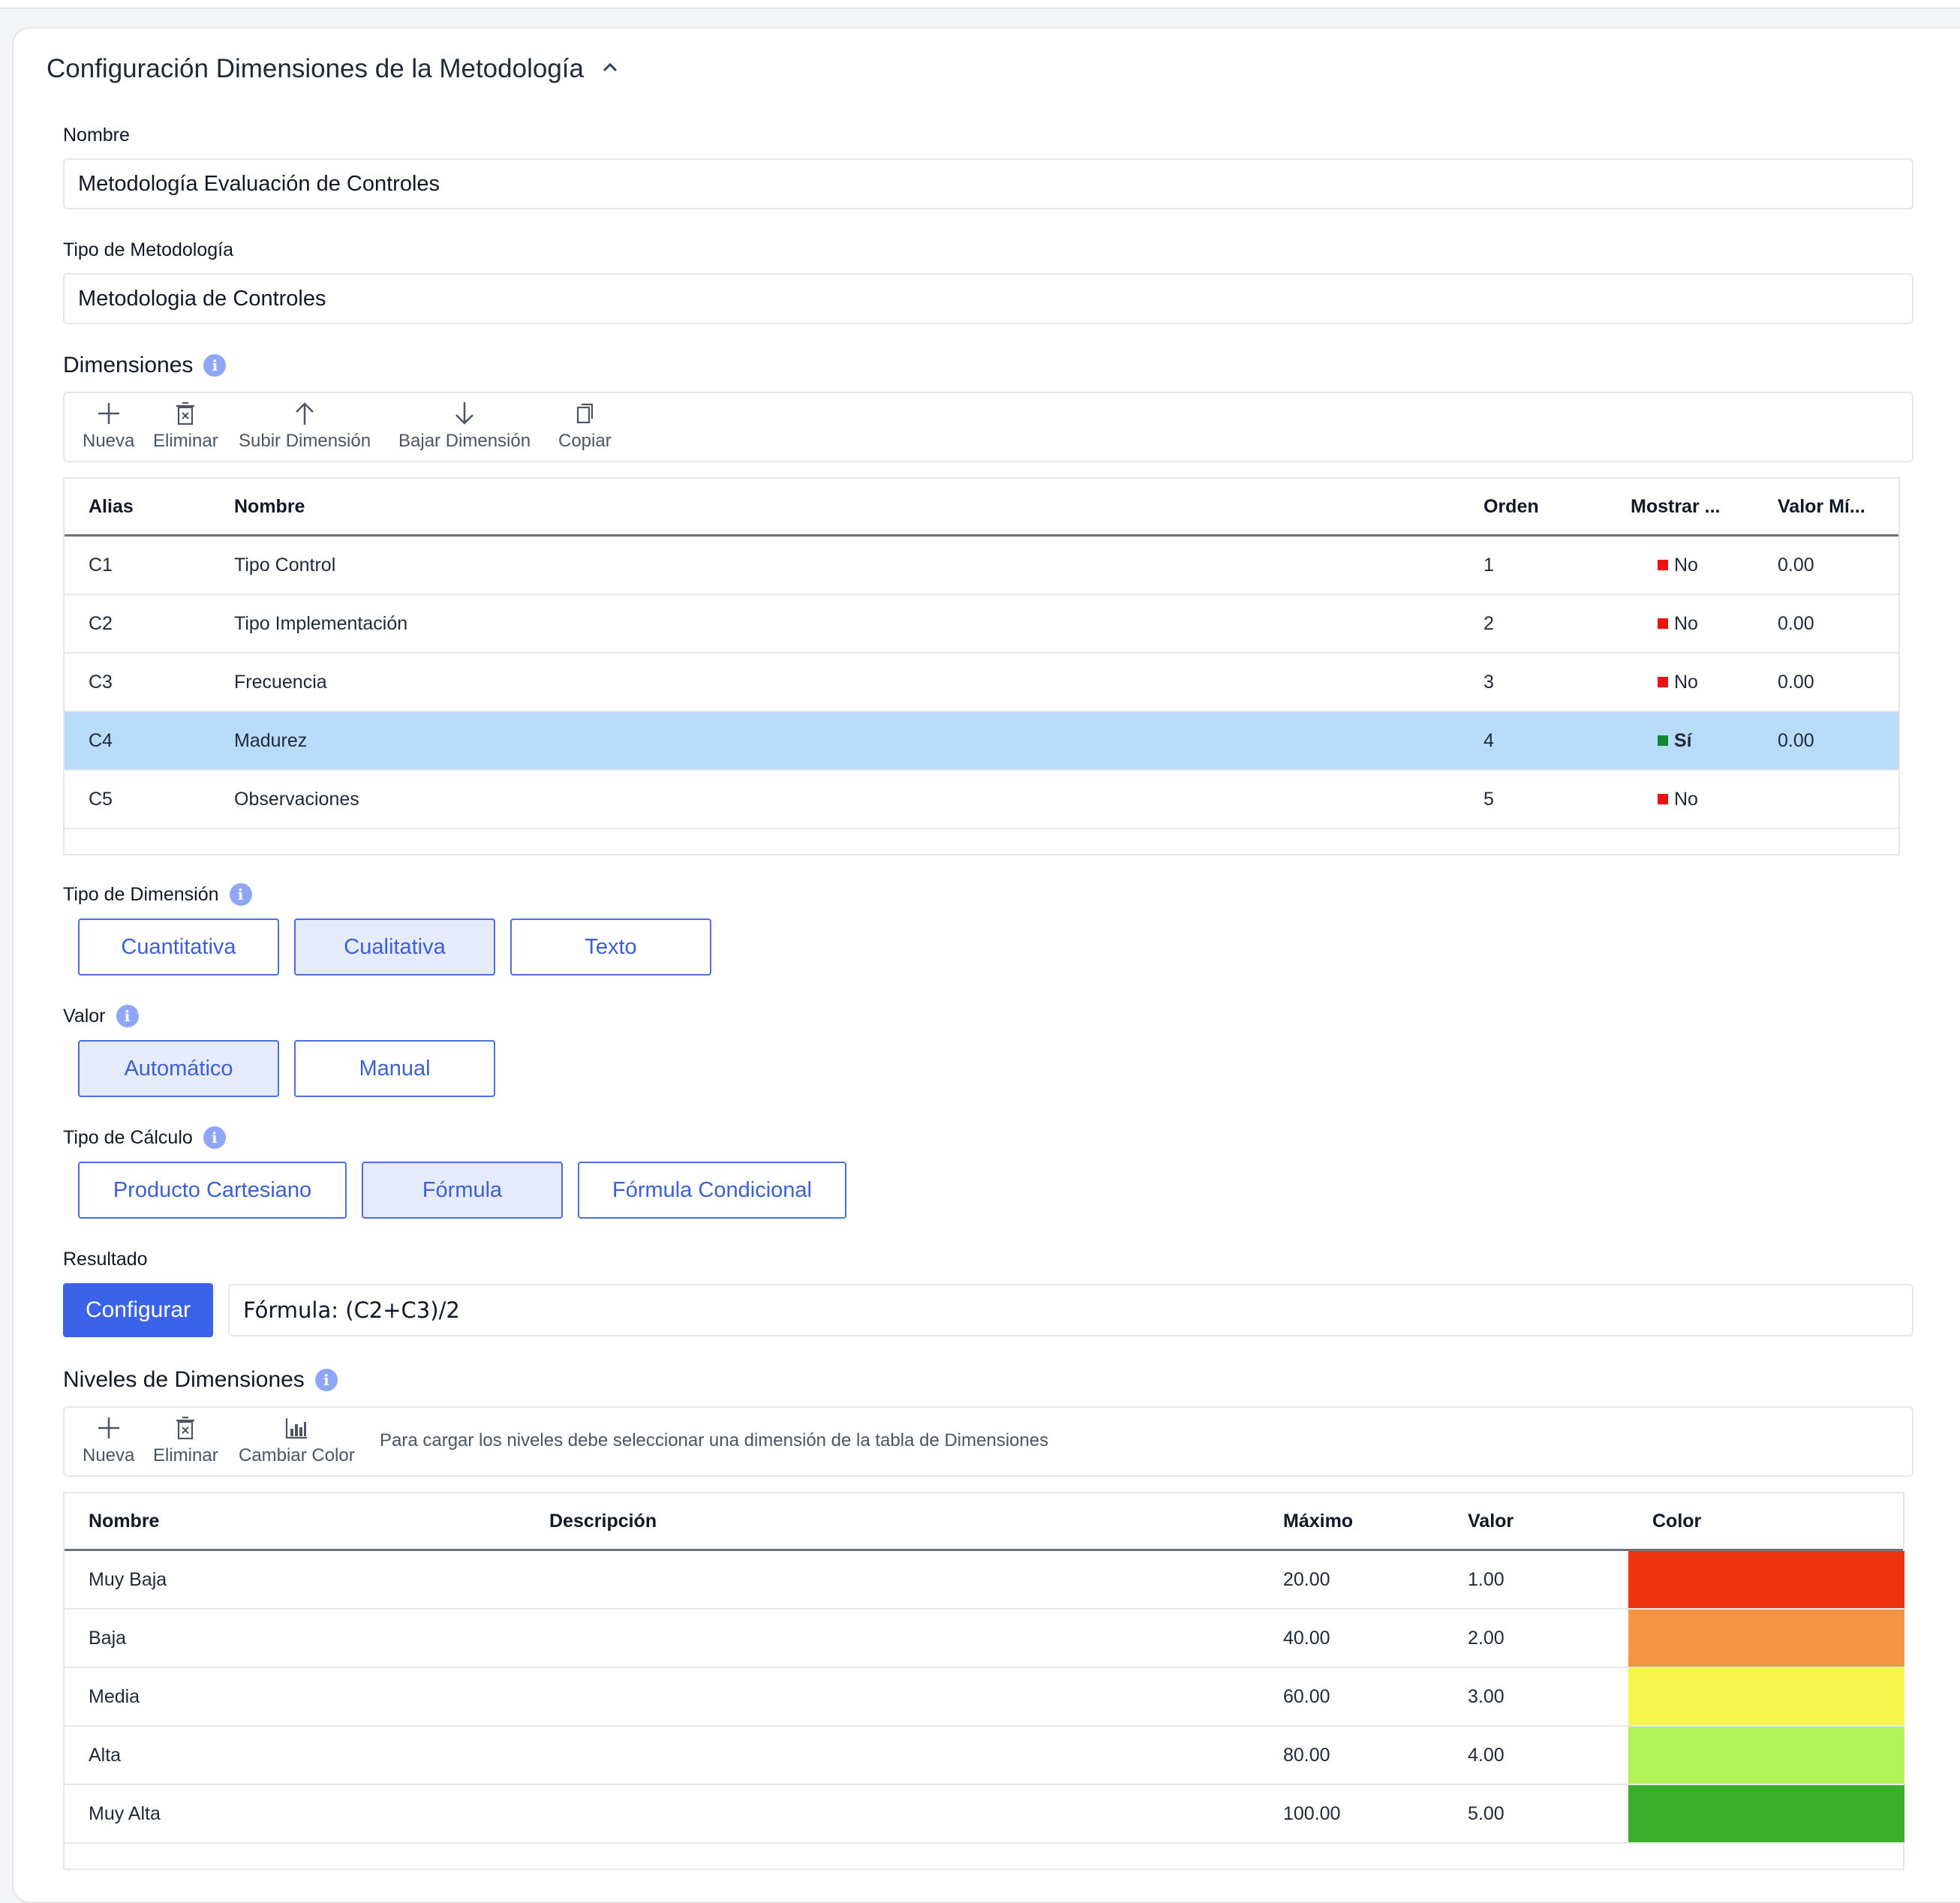 The height and width of the screenshot is (1903, 1960). I want to click on plus-icon, so click(108, 413).